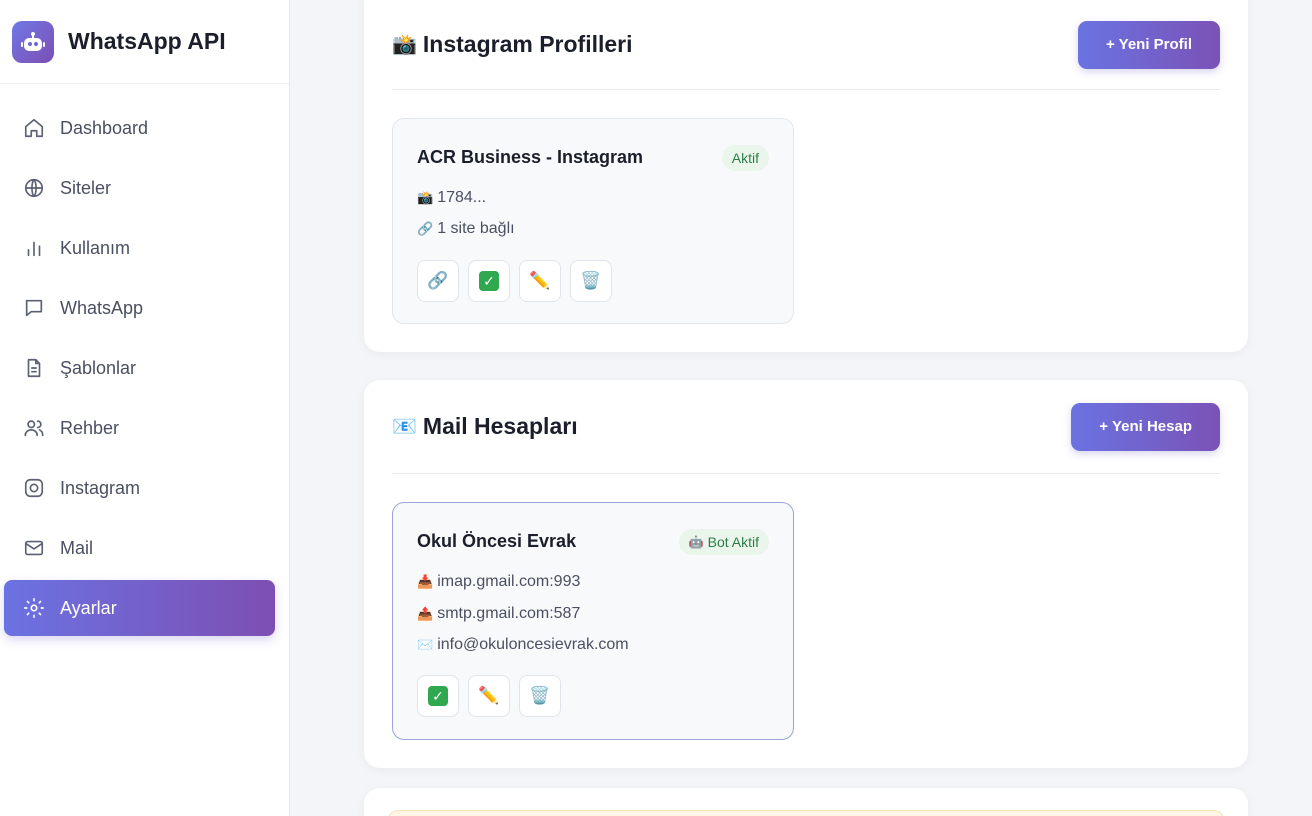 This screenshot has height=816, width=1312. I want to click on account-name: Okul Öncesi Evrak, so click(497, 541).